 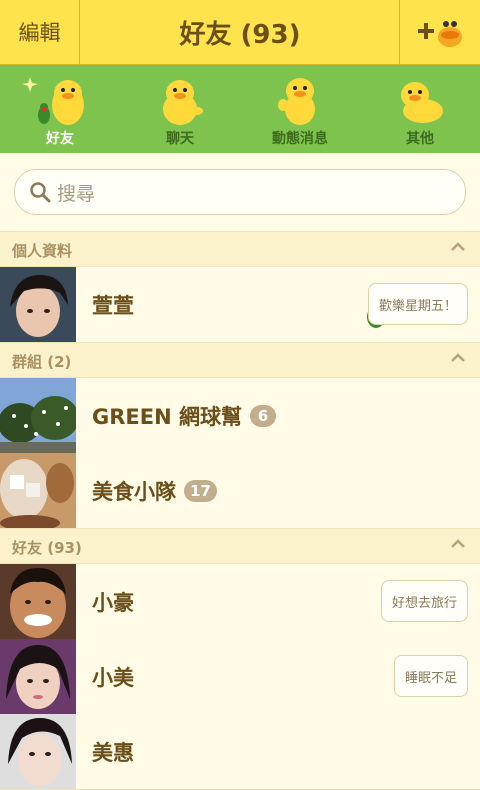 I want to click on status-message: 歡樂星期五！, so click(x=417, y=304).